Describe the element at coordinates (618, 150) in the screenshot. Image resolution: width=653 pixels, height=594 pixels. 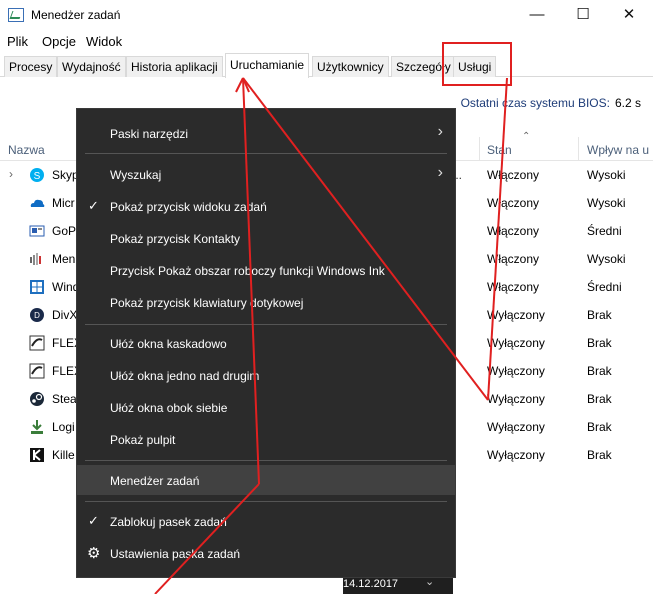
I see `column-impact: Wpływ na u` at that location.